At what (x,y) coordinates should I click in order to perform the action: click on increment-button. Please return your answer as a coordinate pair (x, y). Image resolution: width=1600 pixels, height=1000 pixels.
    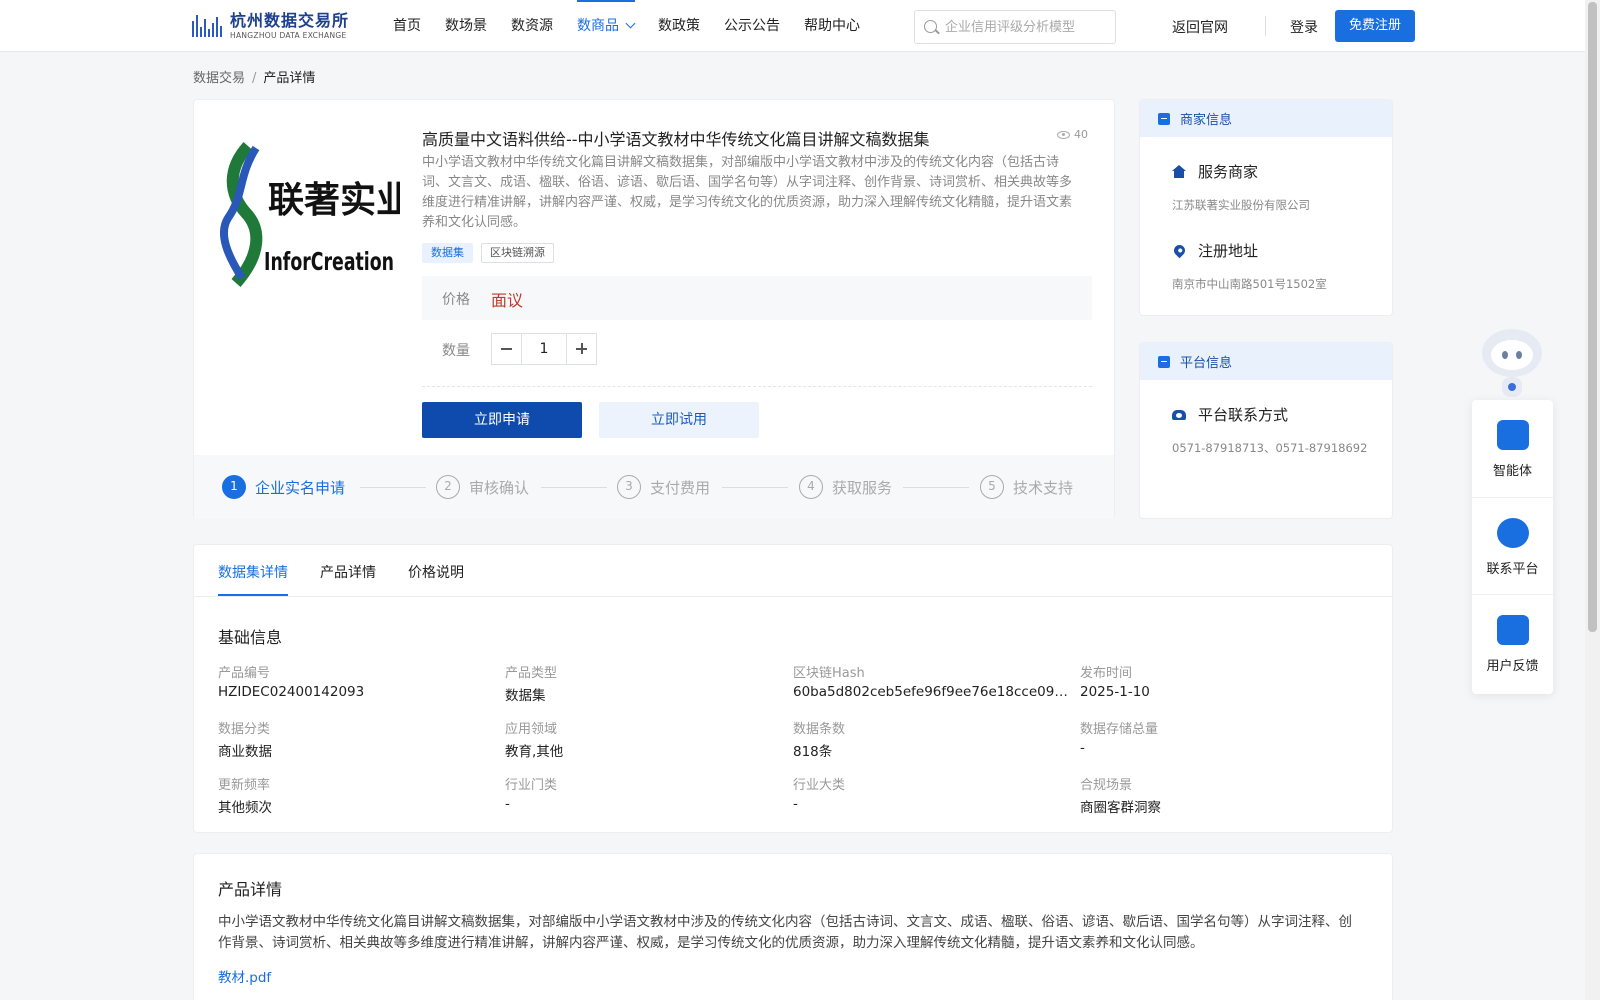
    Looking at the image, I should click on (581, 349).